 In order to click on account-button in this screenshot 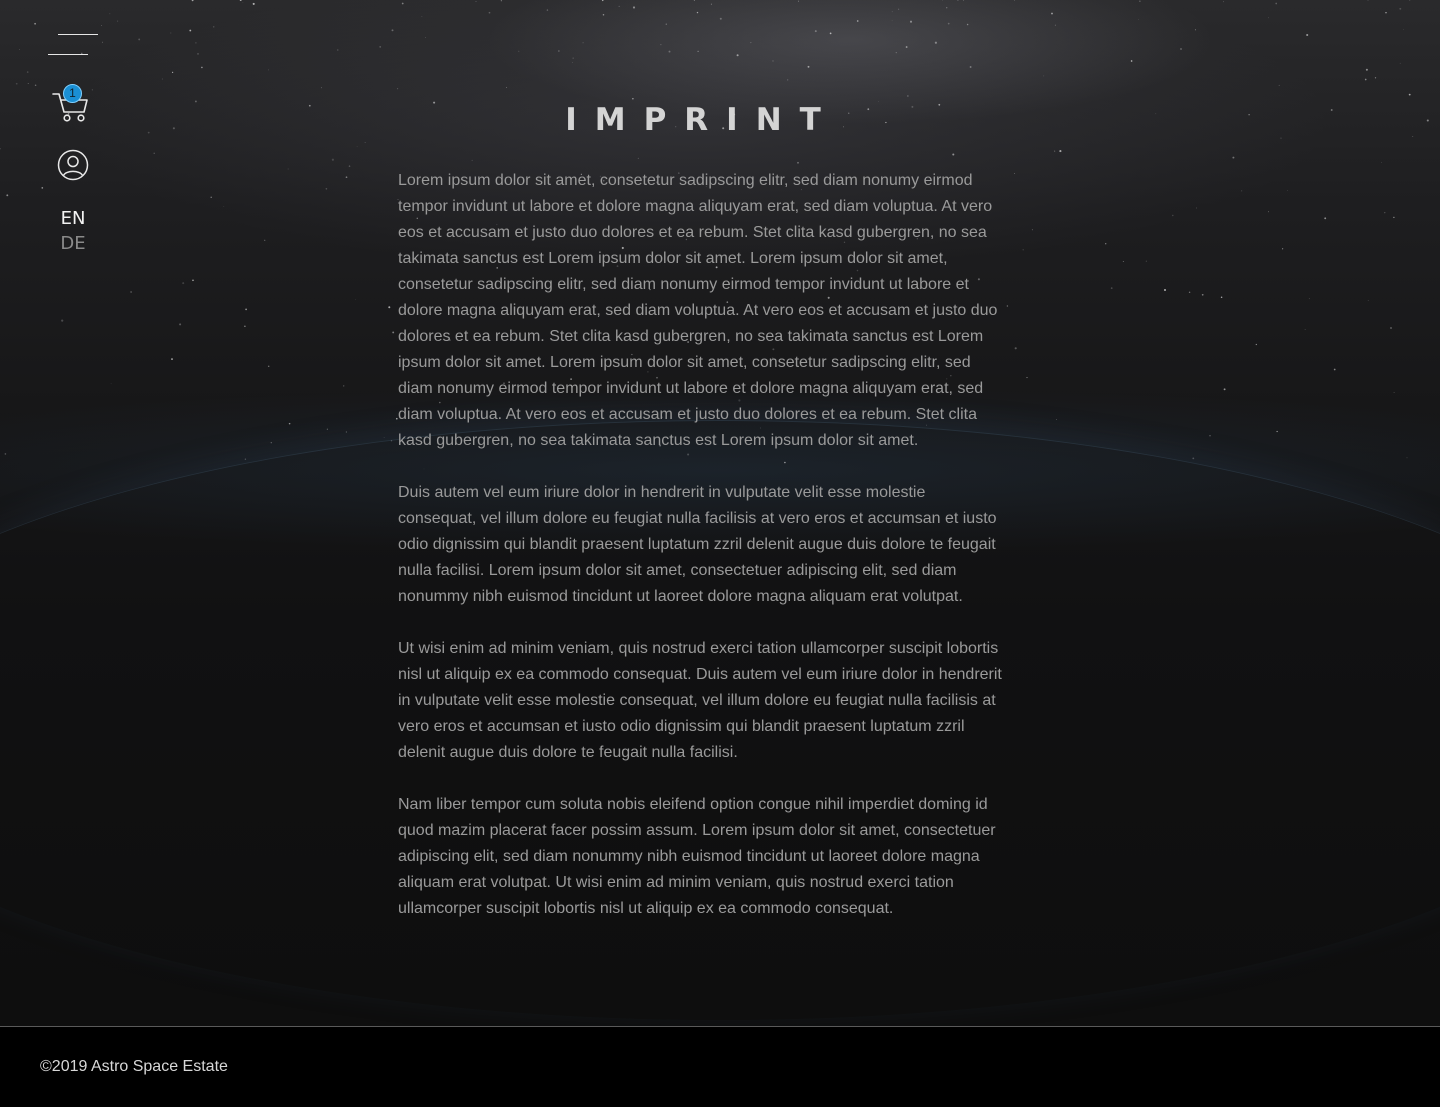, I will do `click(73, 165)`.